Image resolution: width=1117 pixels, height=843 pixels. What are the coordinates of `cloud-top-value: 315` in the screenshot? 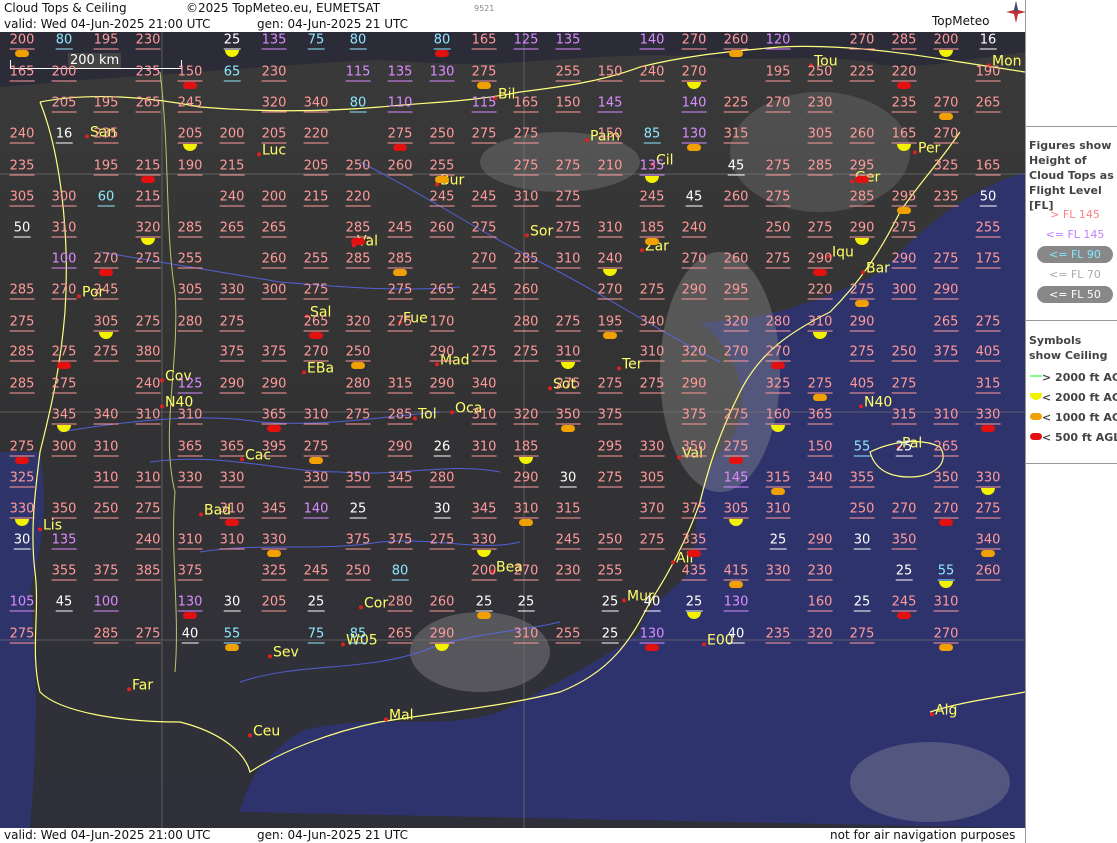 It's located at (778, 479).